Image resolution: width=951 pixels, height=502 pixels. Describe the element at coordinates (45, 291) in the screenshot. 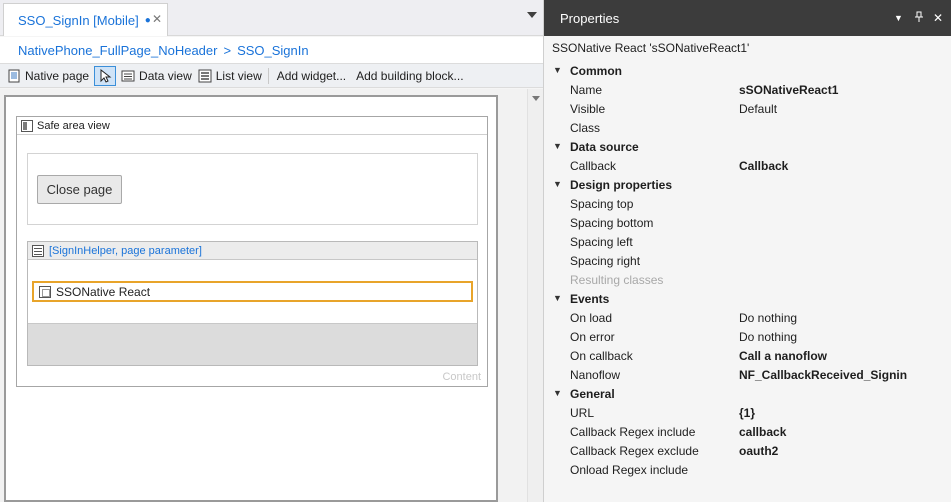

I see `widget-icon` at that location.